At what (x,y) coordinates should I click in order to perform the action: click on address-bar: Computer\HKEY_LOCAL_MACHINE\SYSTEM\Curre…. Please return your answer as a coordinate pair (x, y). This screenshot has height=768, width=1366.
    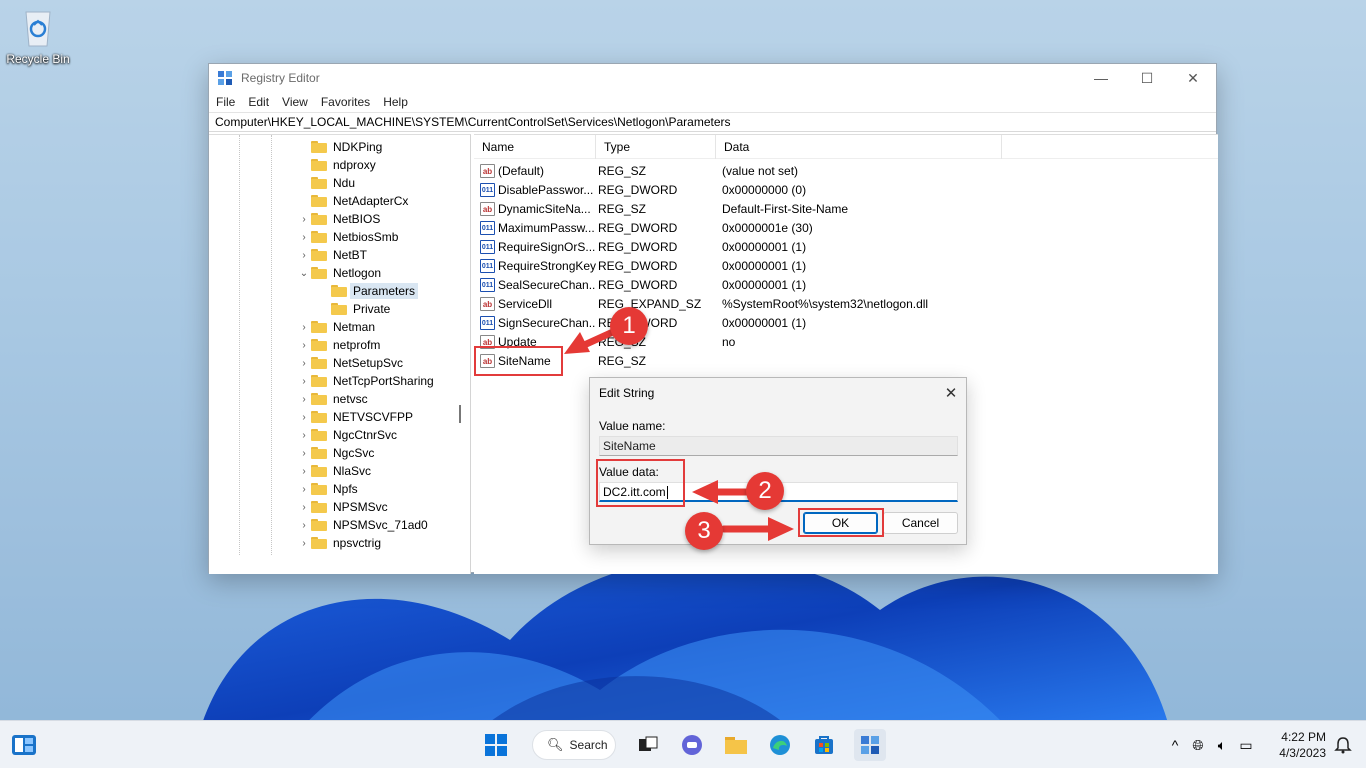
    Looking at the image, I should click on (712, 122).